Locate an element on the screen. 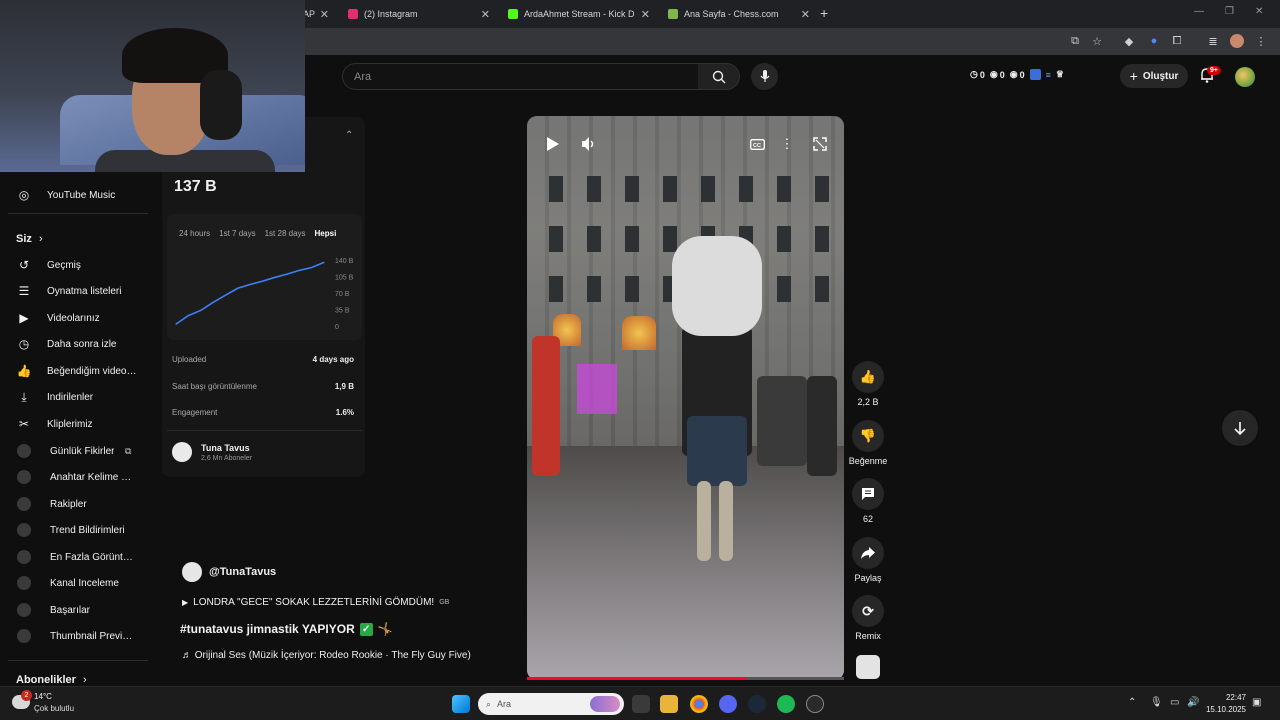 The image size is (1280, 720). play-small-icon: ▶ is located at coordinates (185, 602).